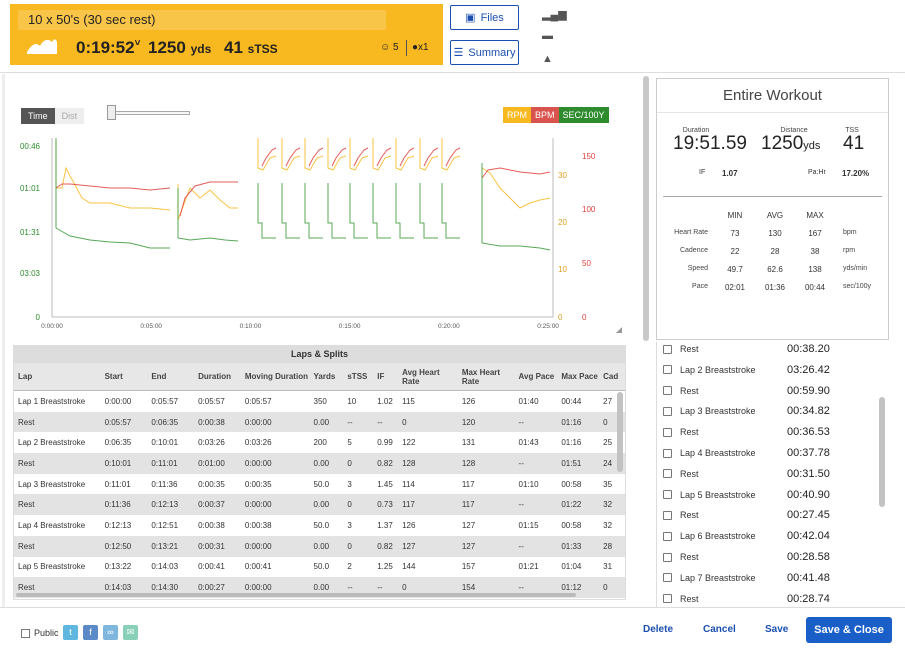  I want to click on zoom-slider-handle, so click(111, 112).